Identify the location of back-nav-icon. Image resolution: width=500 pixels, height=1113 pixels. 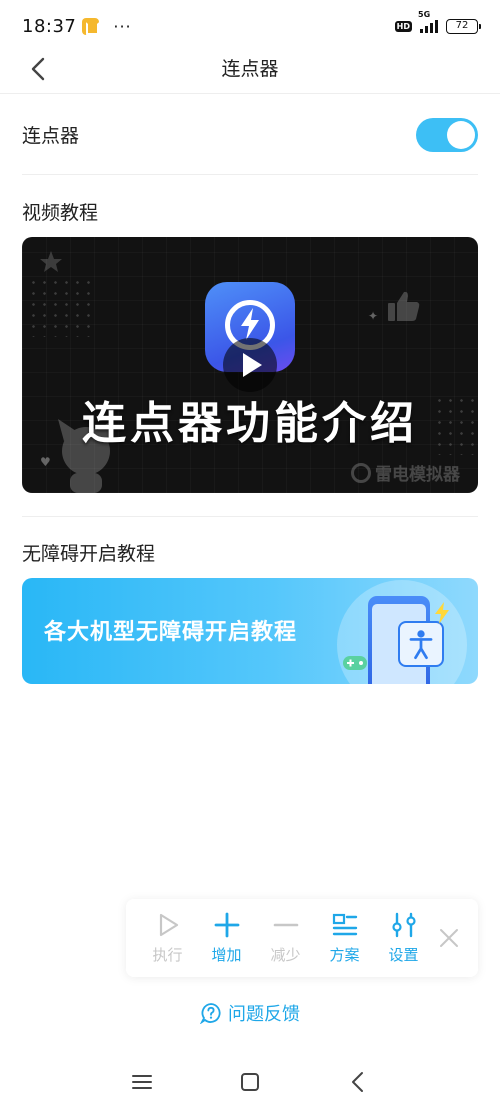
(358, 1082).